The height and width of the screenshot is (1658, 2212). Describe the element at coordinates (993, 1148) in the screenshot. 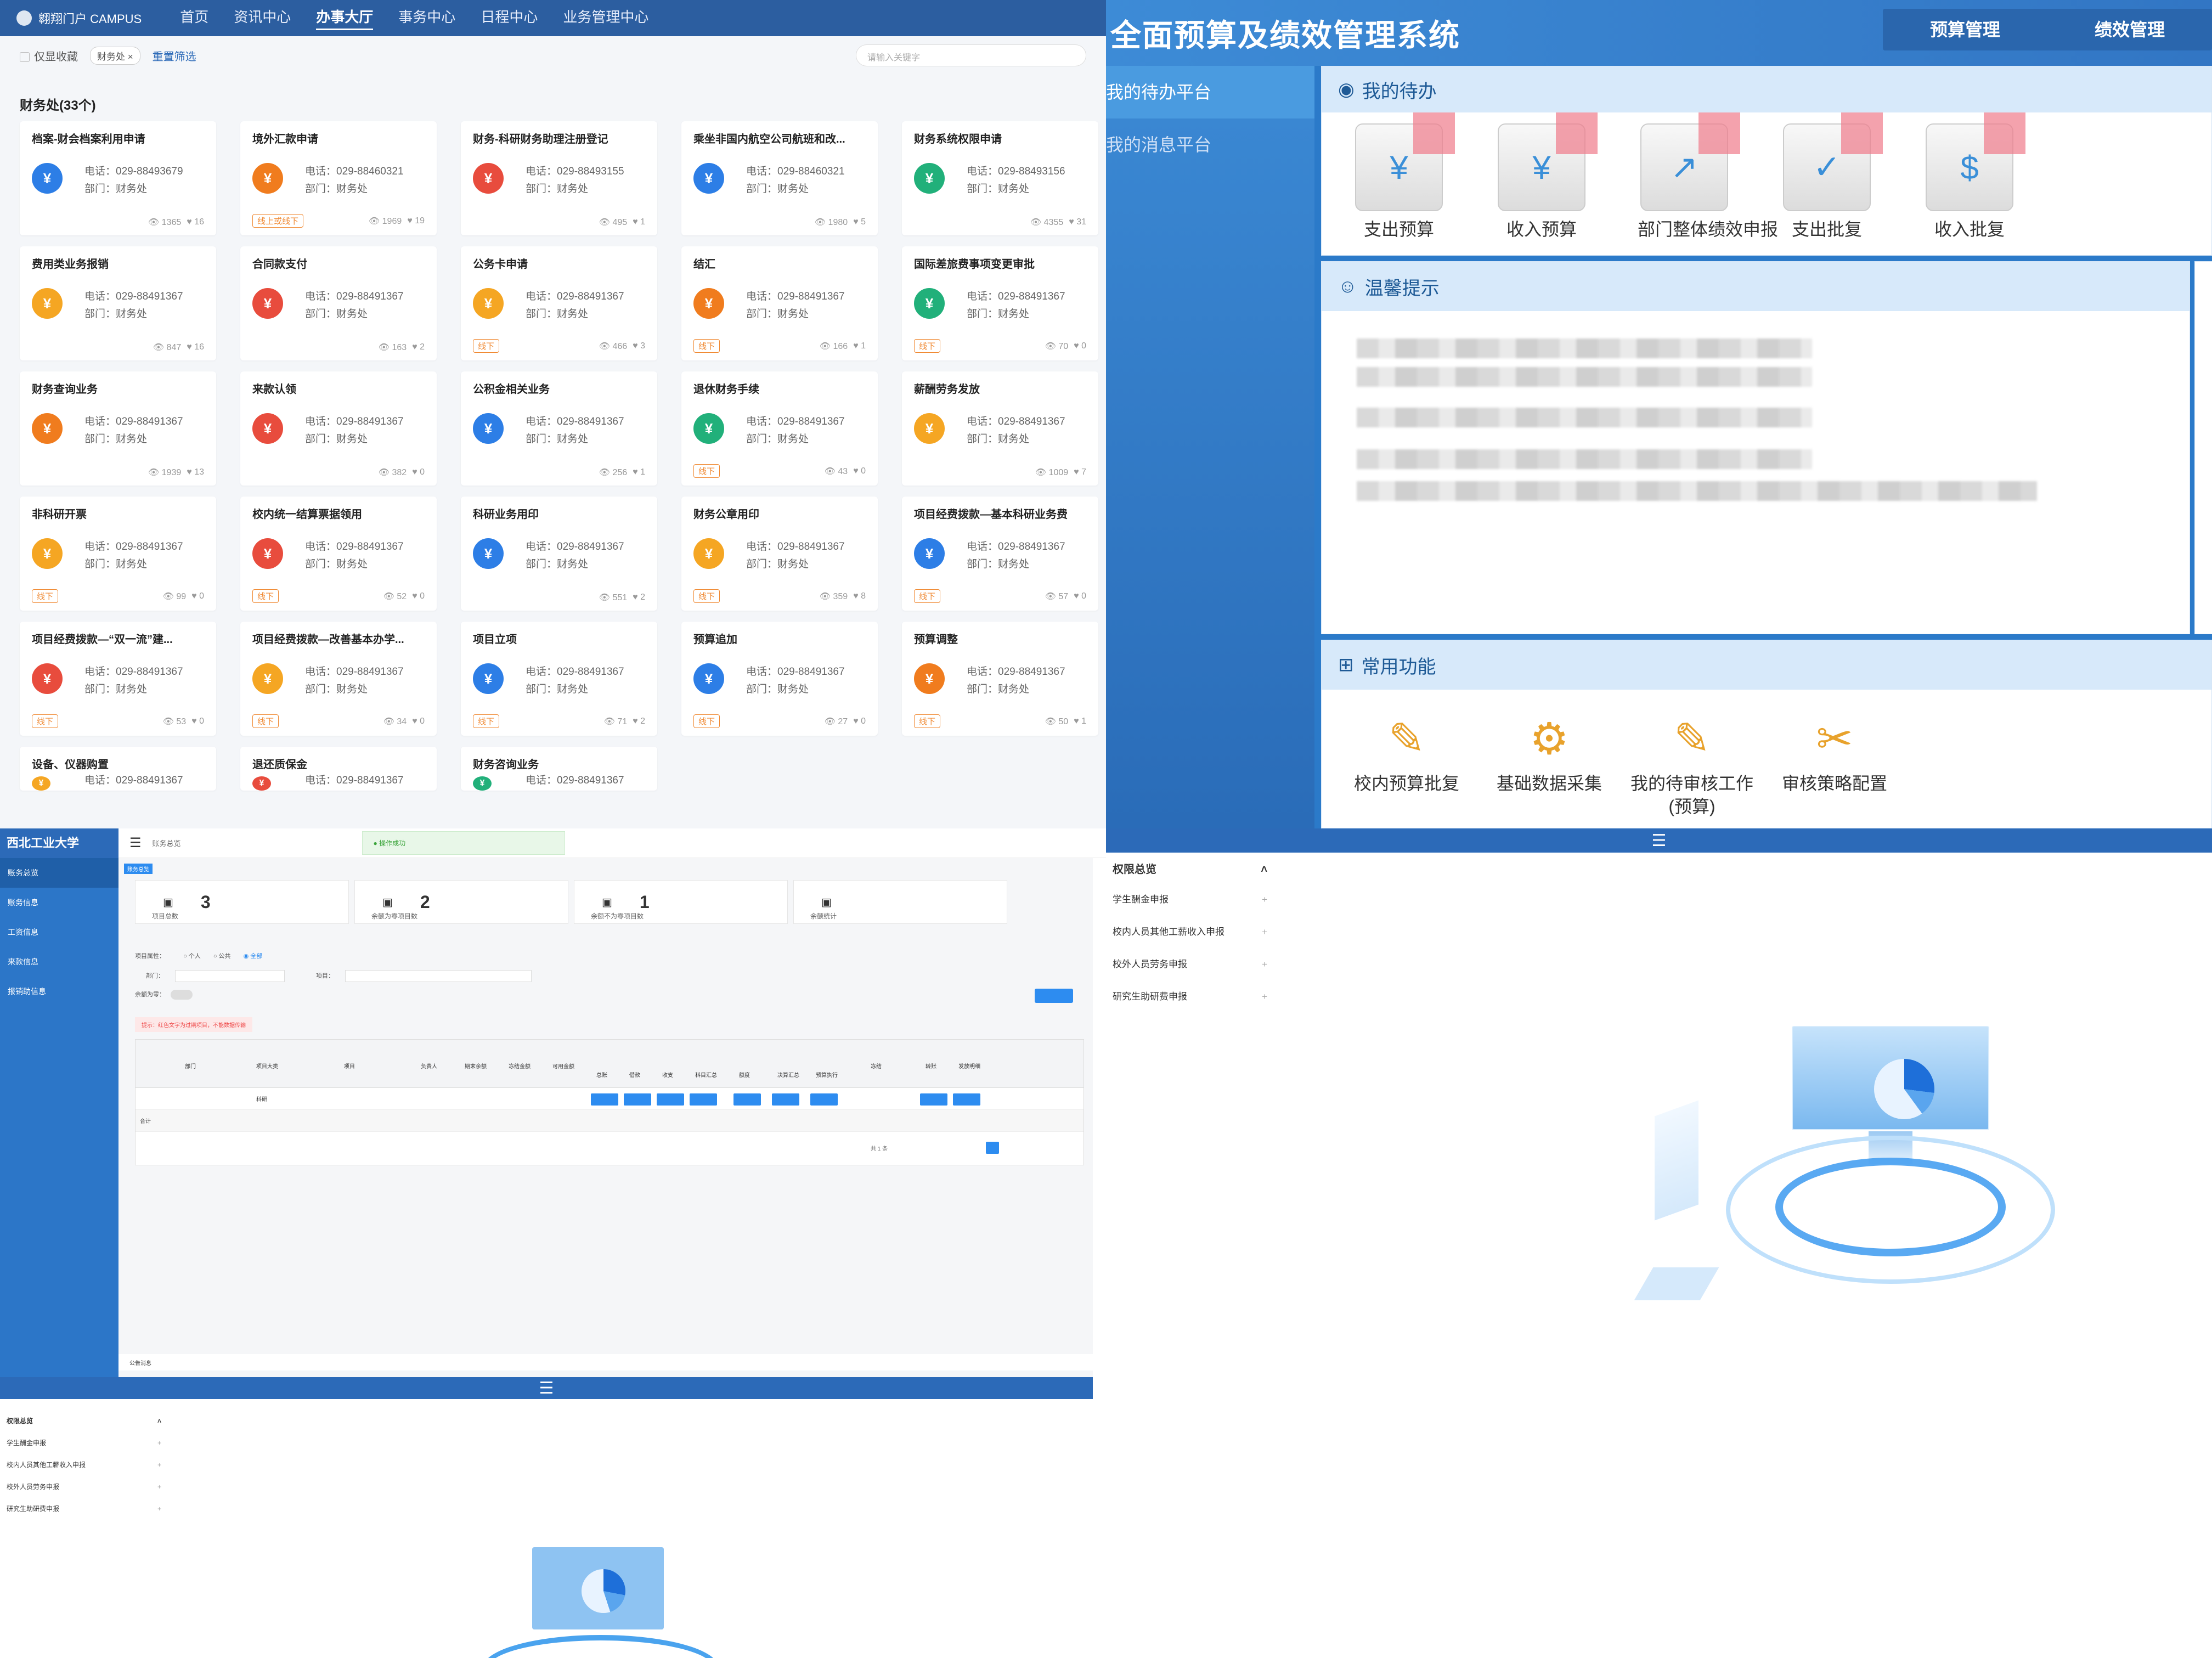

I see `page-1-button` at that location.